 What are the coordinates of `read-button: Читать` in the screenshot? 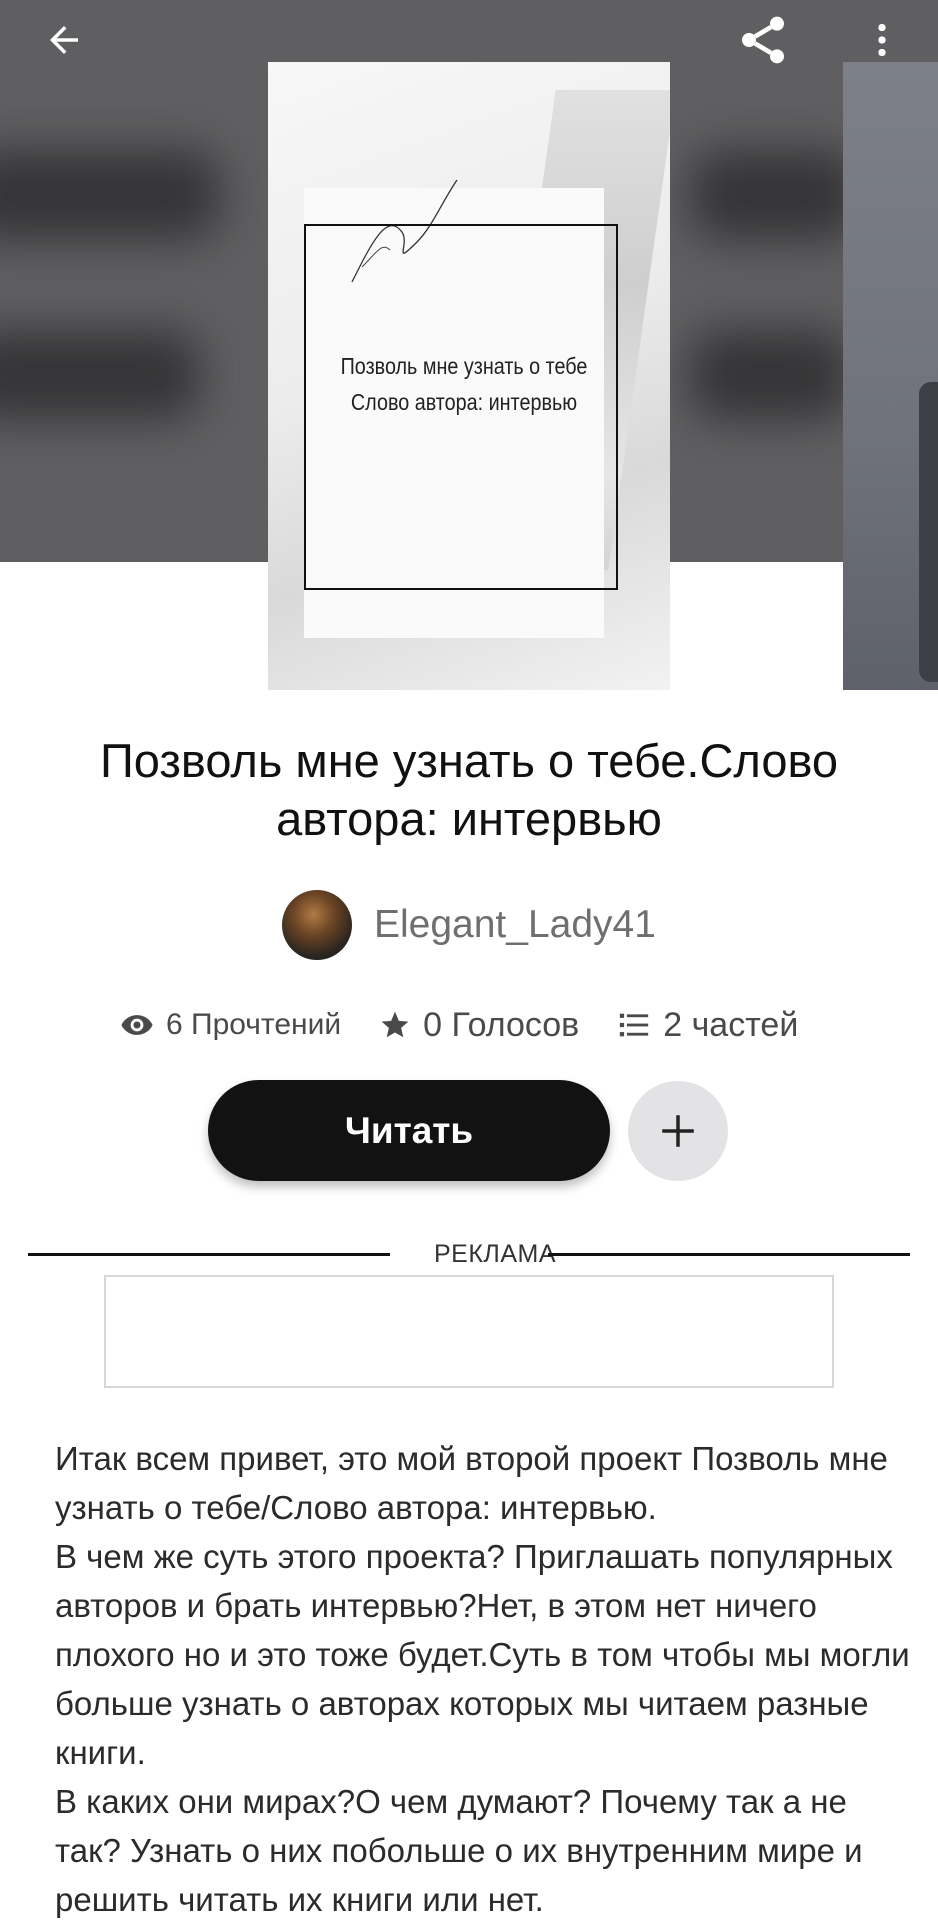 It's located at (409, 1130).